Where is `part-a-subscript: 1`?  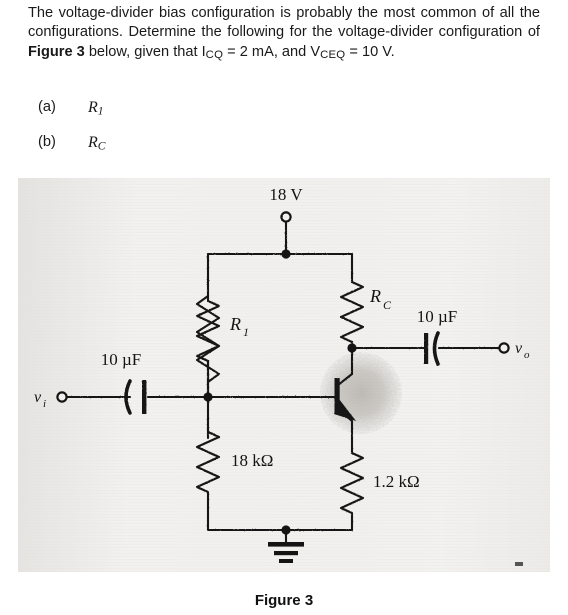
part-a-subscript: 1 is located at coordinates (100, 111).